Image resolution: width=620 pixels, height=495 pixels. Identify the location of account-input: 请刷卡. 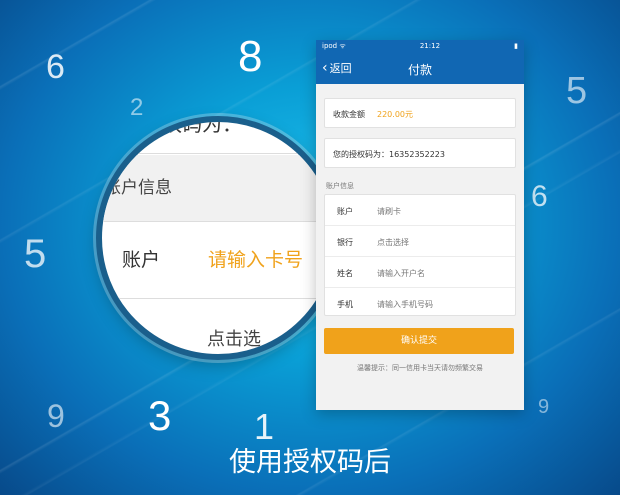
(389, 211).